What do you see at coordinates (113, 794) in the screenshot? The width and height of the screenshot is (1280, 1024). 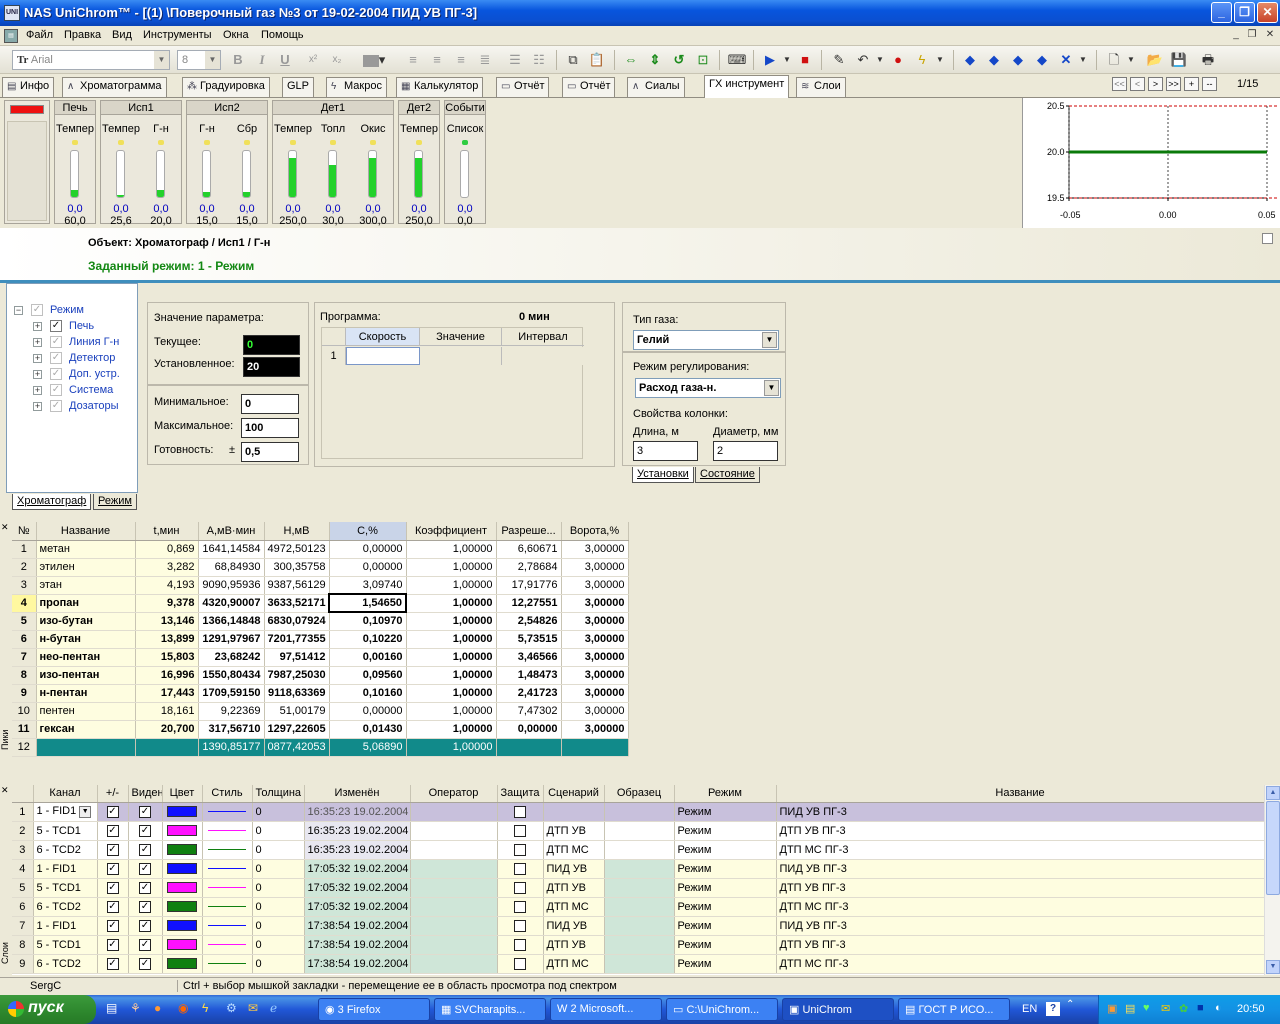 I see `layers-col-header: +/-` at bounding box center [113, 794].